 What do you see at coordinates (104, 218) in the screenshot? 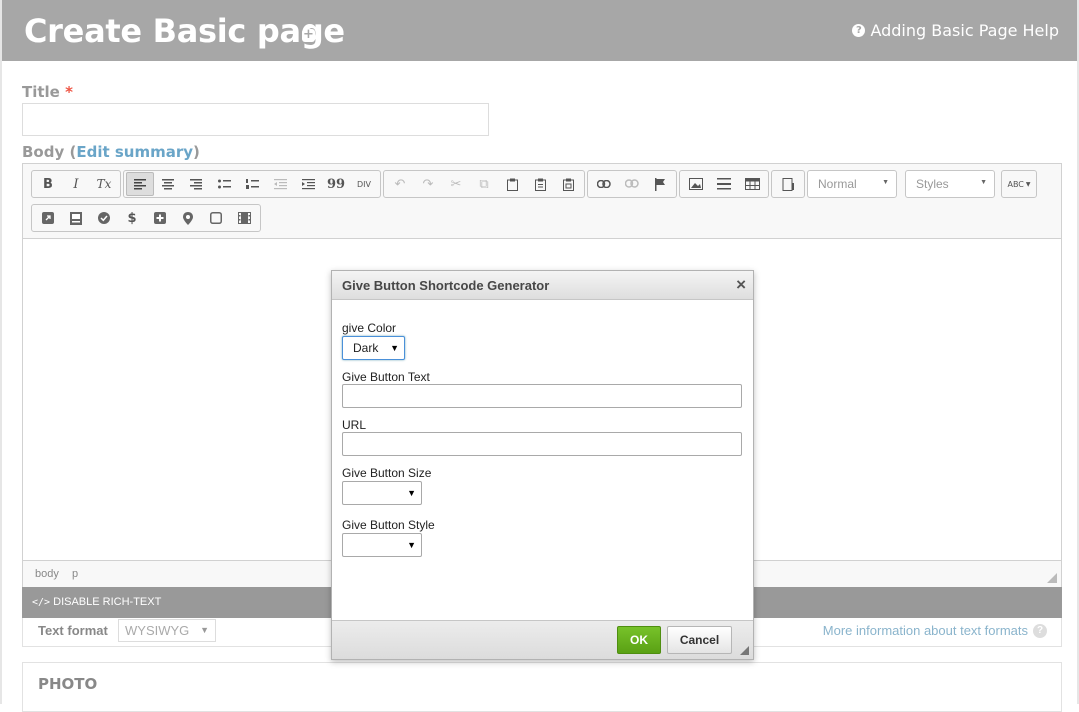
I see `check-shortcode-button` at bounding box center [104, 218].